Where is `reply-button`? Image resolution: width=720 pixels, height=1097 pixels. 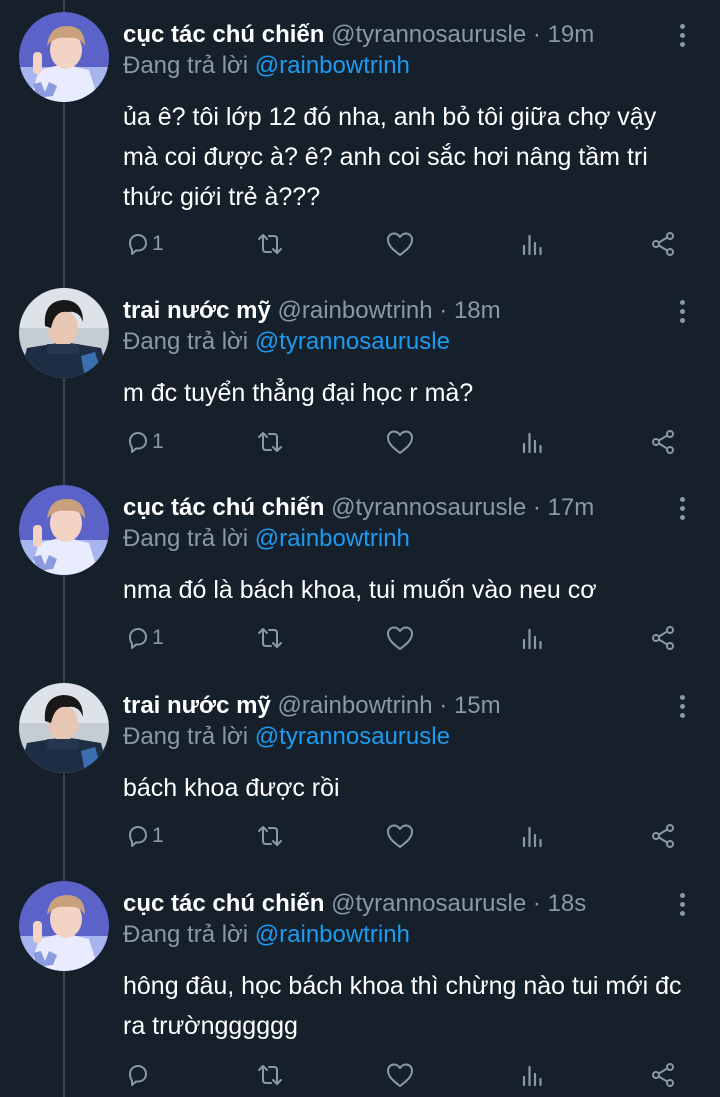 reply-button is located at coordinates (139, 1075).